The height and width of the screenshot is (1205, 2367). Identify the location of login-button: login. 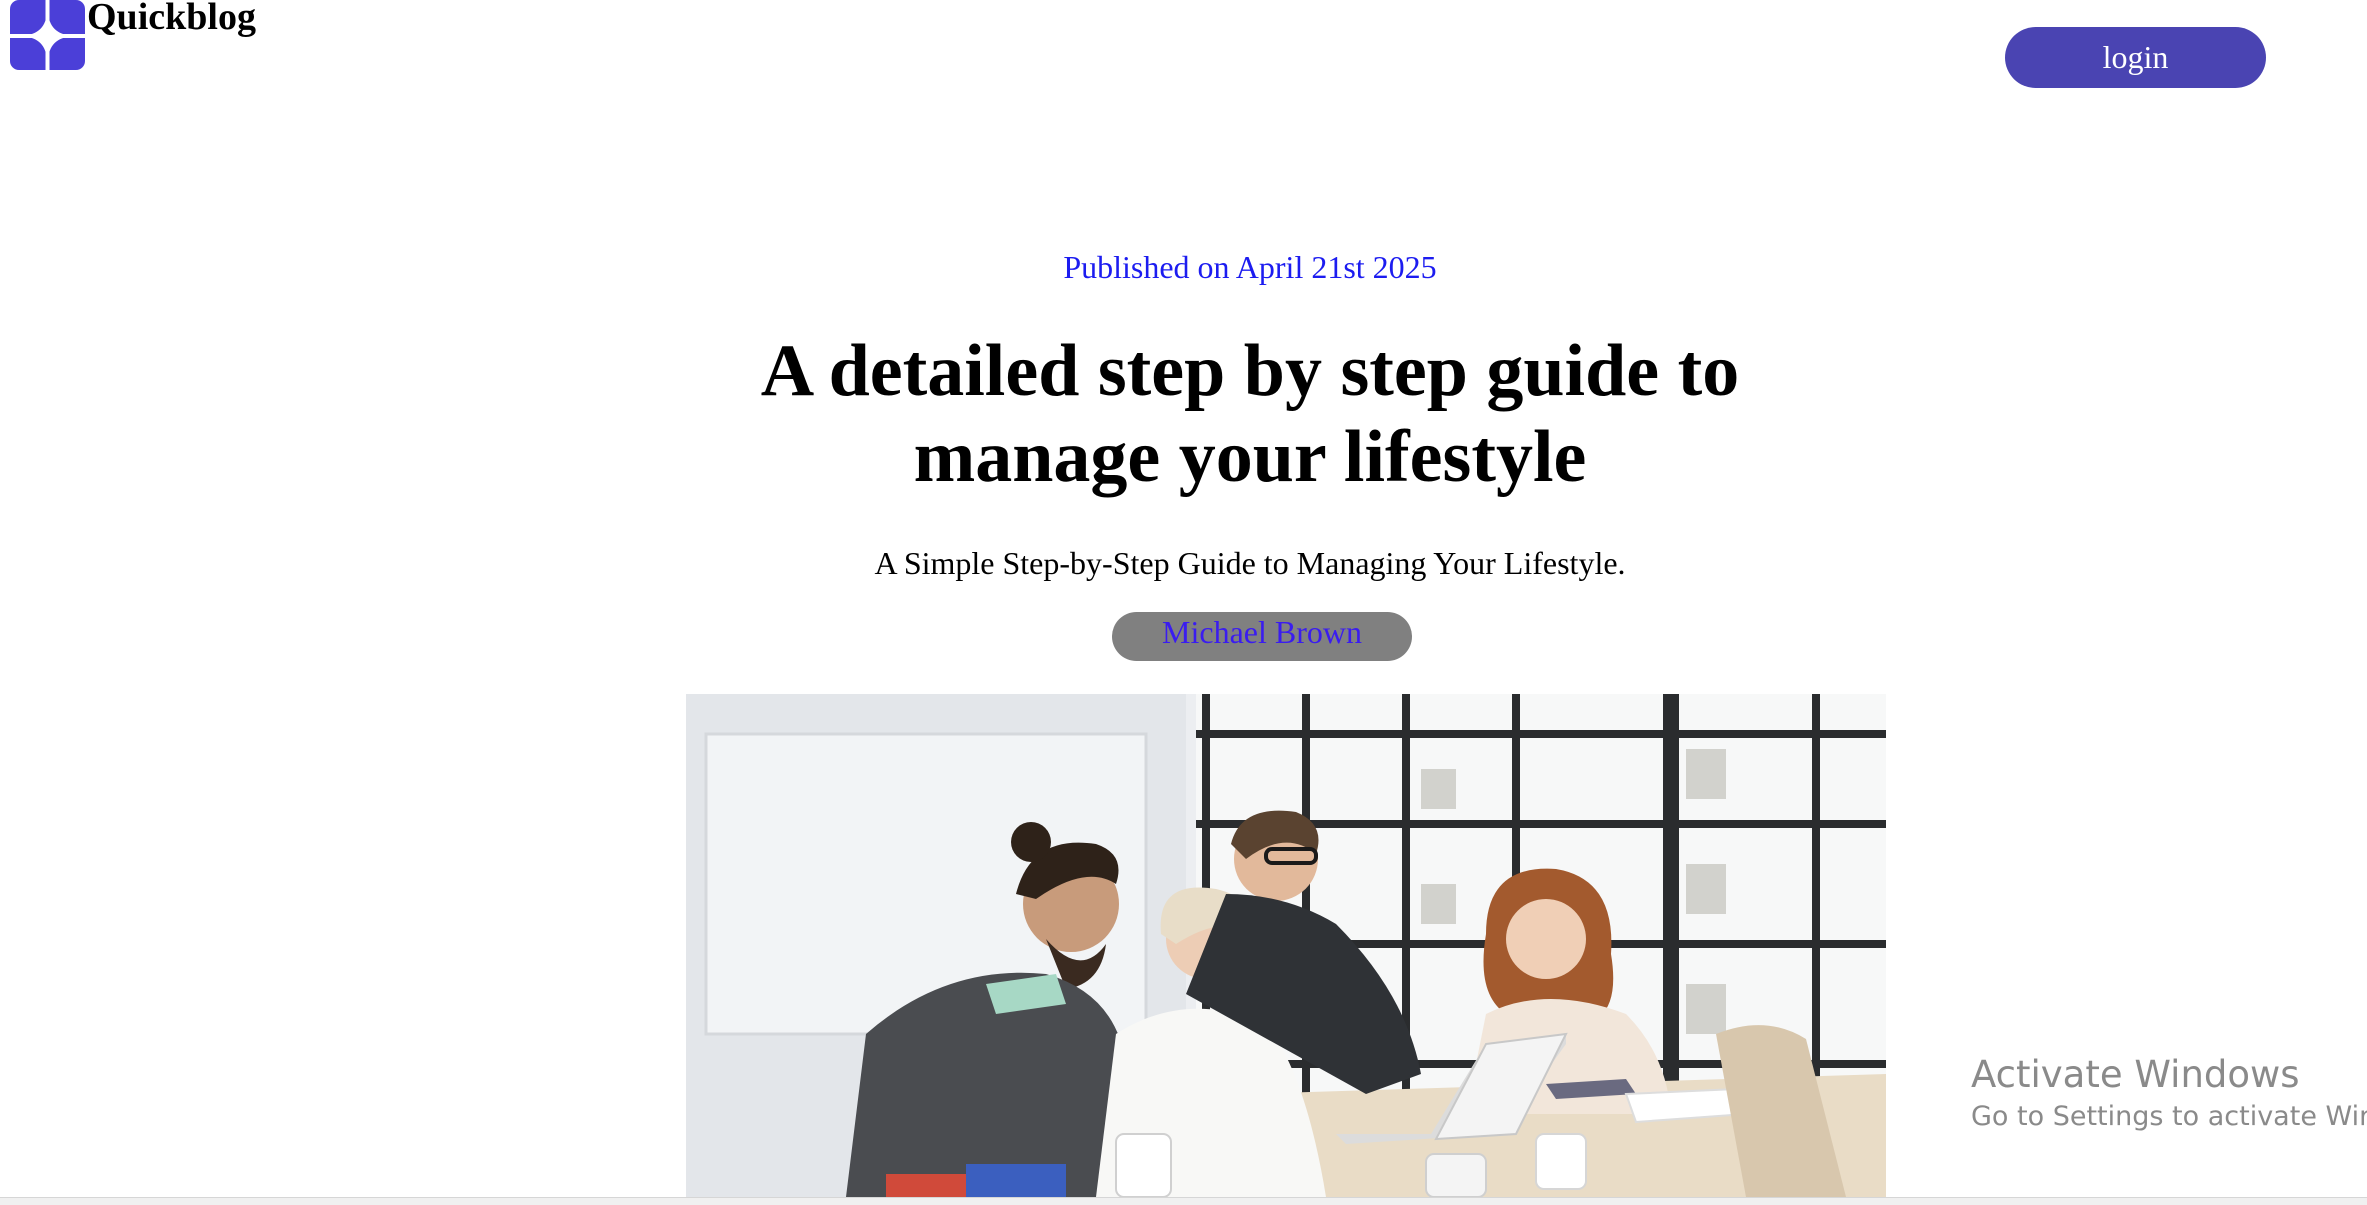
(2135, 57).